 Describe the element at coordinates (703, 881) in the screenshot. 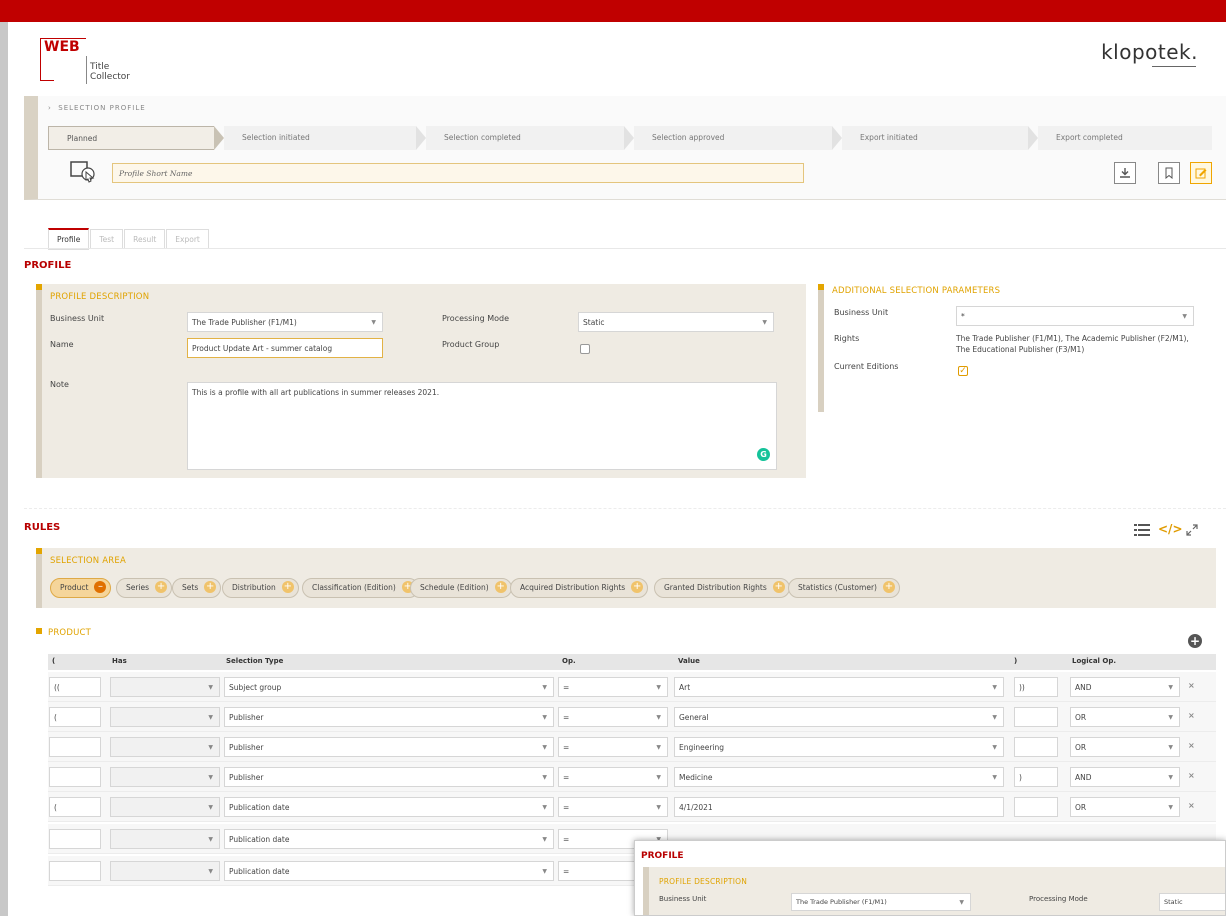

I see `overlay-description-title: PROFILE DESCRIPTION` at that location.